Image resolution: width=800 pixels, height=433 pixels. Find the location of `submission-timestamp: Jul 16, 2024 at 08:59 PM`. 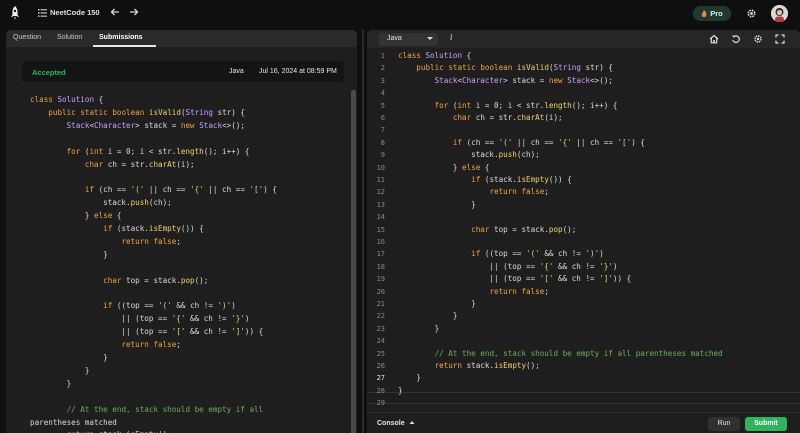

submission-timestamp: Jul 16, 2024 at 08:59 PM is located at coordinates (298, 71).